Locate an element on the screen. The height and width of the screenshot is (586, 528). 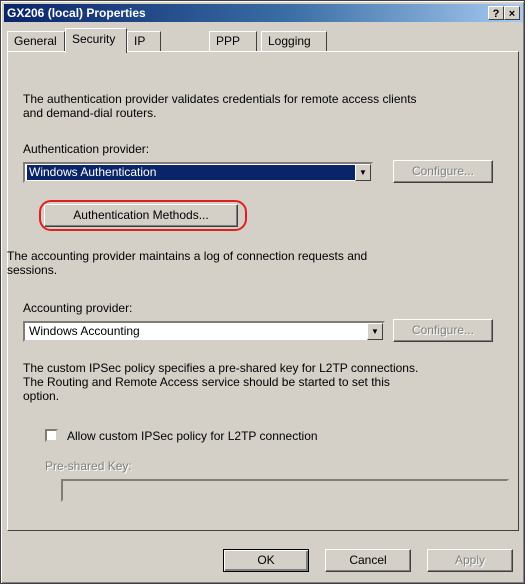
highlight-circle is located at coordinates (143, 215).